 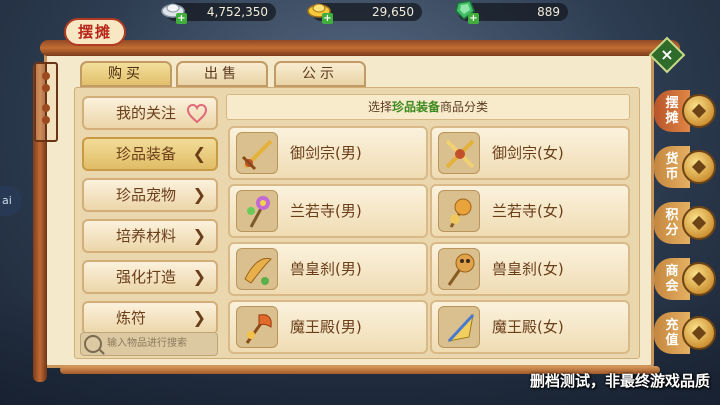 I want to click on category-rare-pets: 珍品宠物 ❯, so click(x=150, y=195).